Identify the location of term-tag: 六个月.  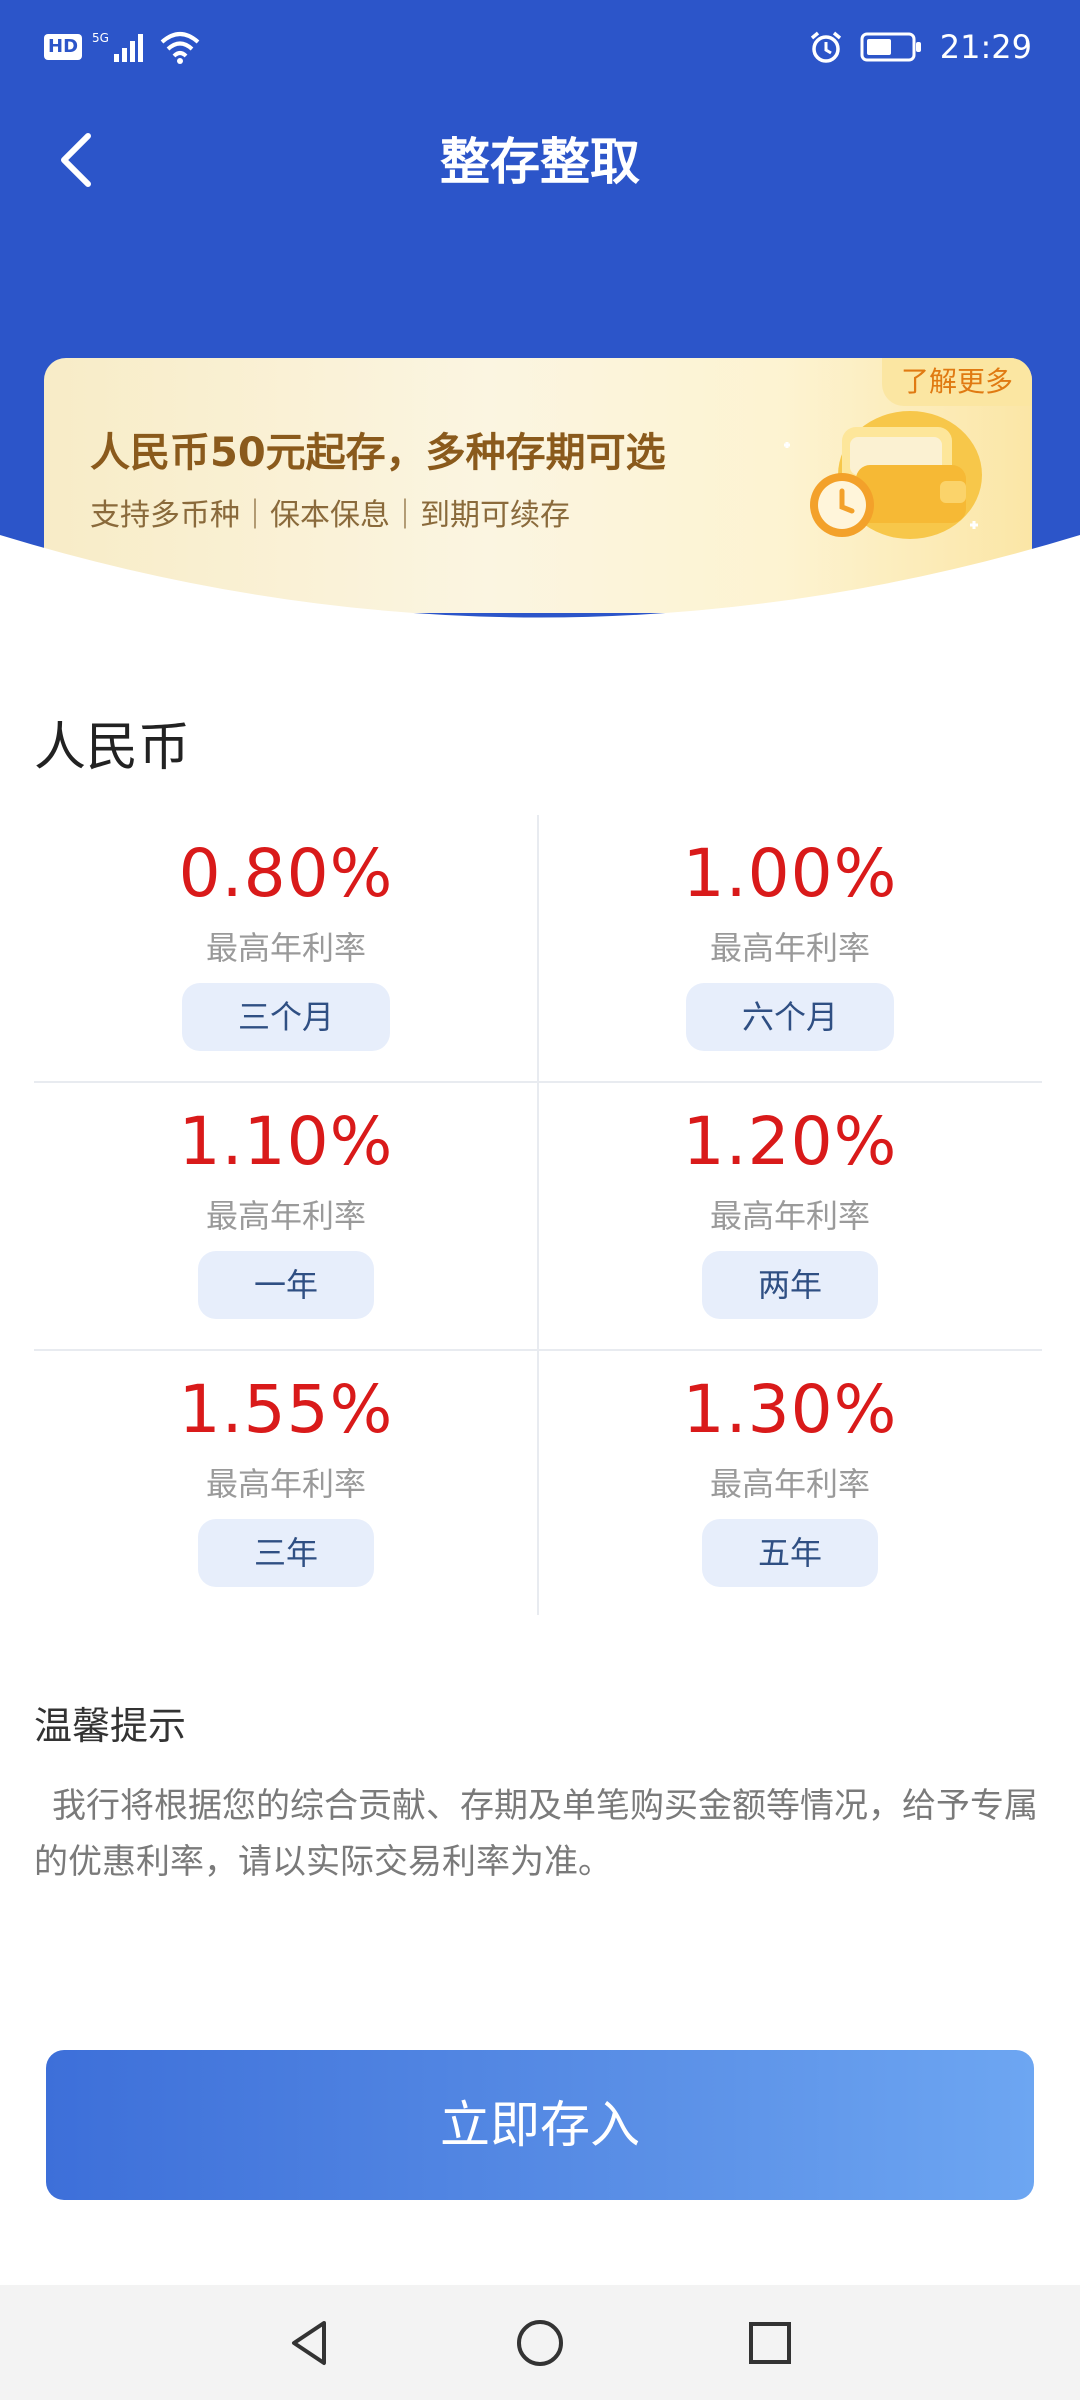
(790, 1017).